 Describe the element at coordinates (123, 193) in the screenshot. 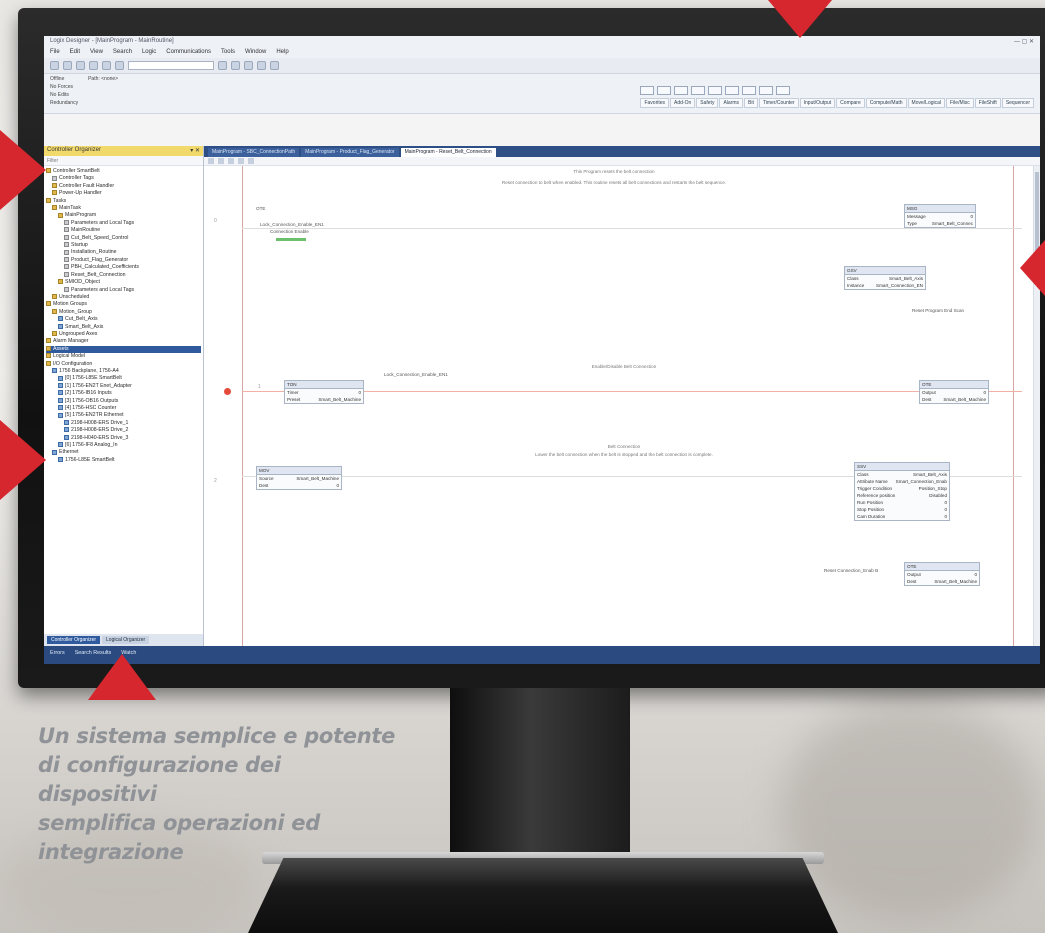

I see `tree-node: Power-Up Handler` at that location.